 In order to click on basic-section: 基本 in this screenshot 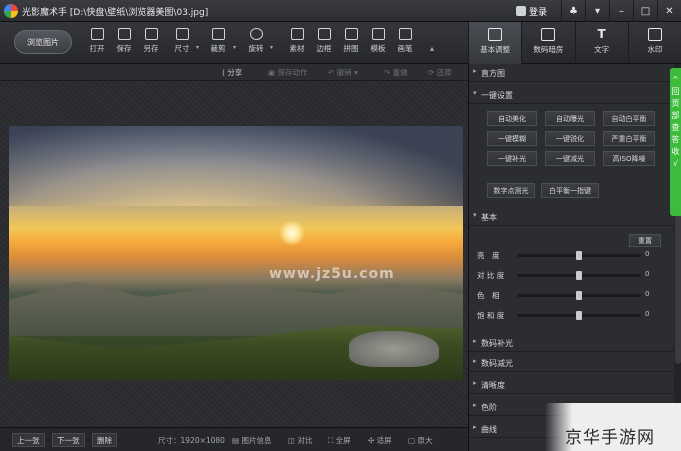, I will do `click(571, 217)`.